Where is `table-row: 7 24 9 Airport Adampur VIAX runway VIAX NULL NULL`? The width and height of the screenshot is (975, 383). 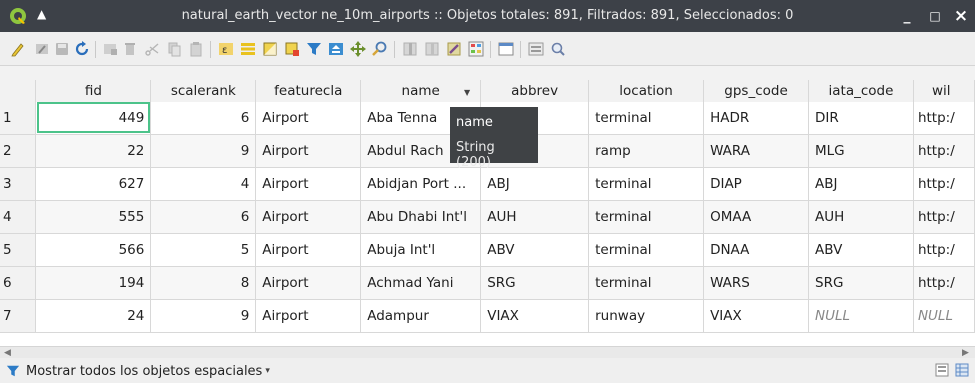 table-row: 7 24 9 Airport Adampur VIAX runway VIAX NULL NULL is located at coordinates (487, 316).